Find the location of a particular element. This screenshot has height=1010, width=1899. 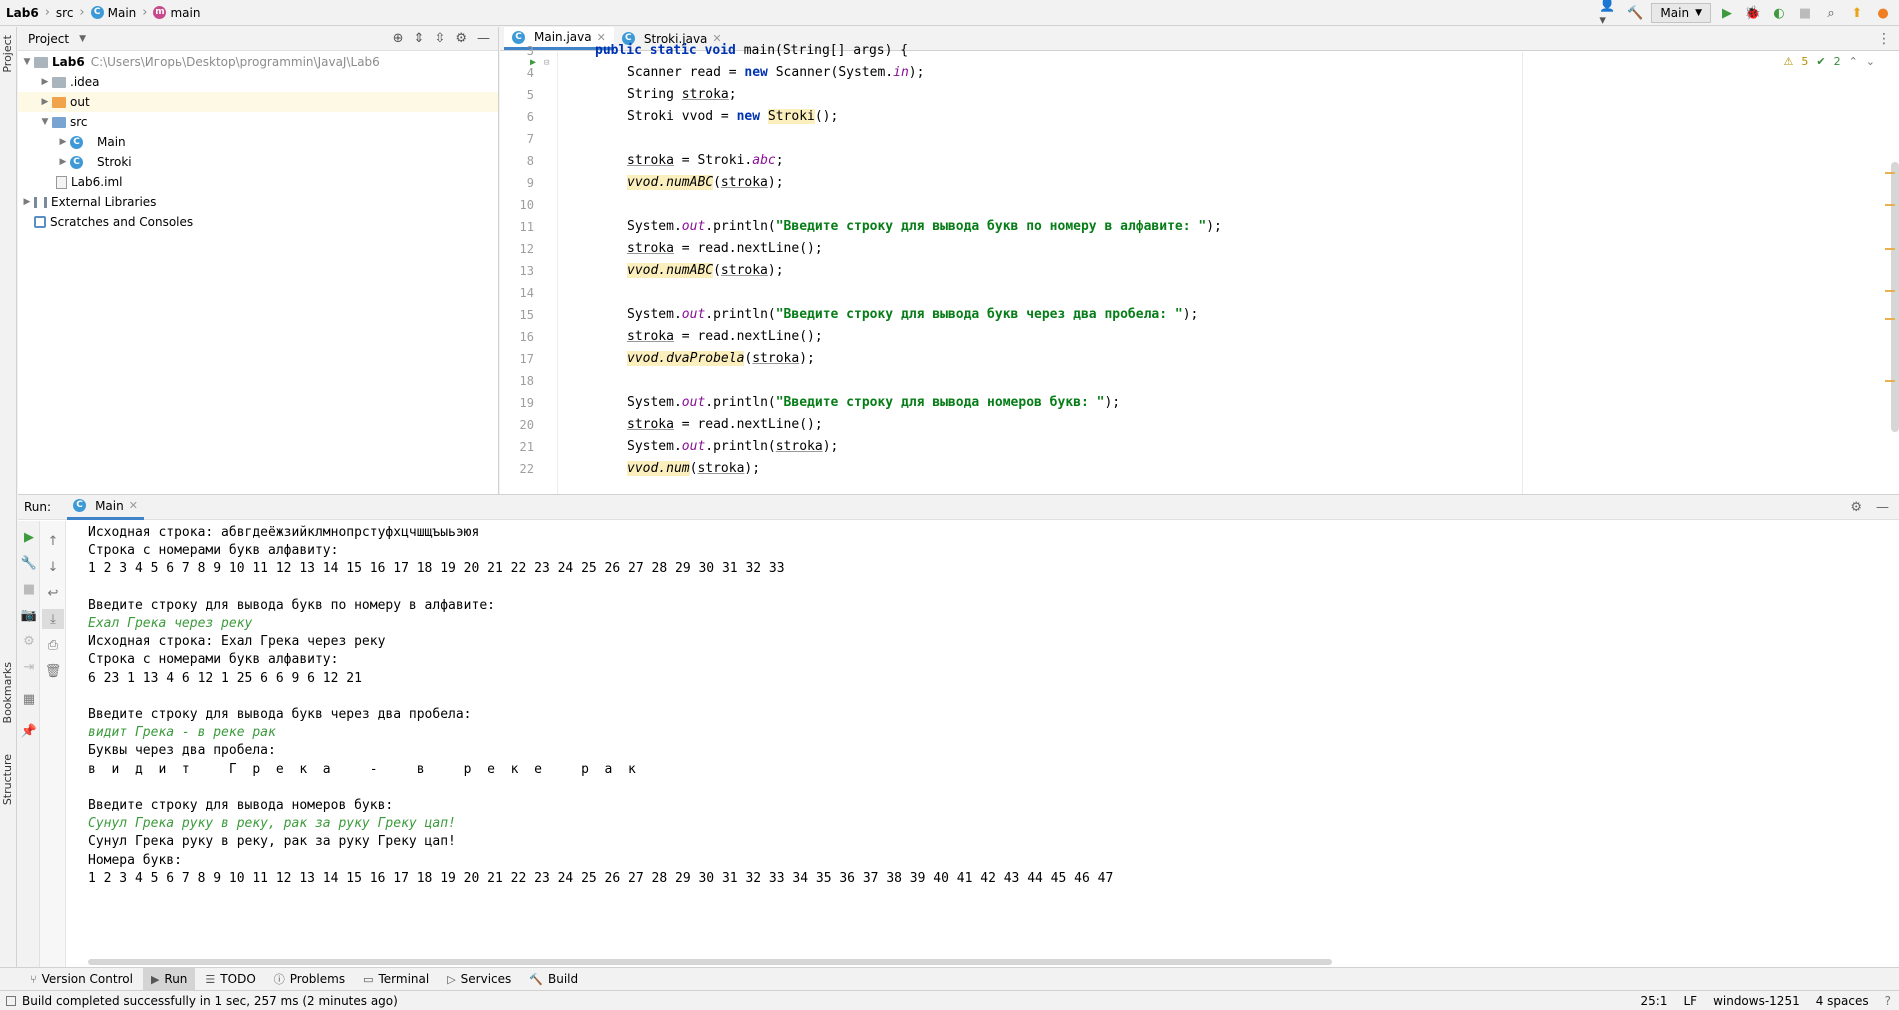

help-icon: ? is located at coordinates (1888, 1001).